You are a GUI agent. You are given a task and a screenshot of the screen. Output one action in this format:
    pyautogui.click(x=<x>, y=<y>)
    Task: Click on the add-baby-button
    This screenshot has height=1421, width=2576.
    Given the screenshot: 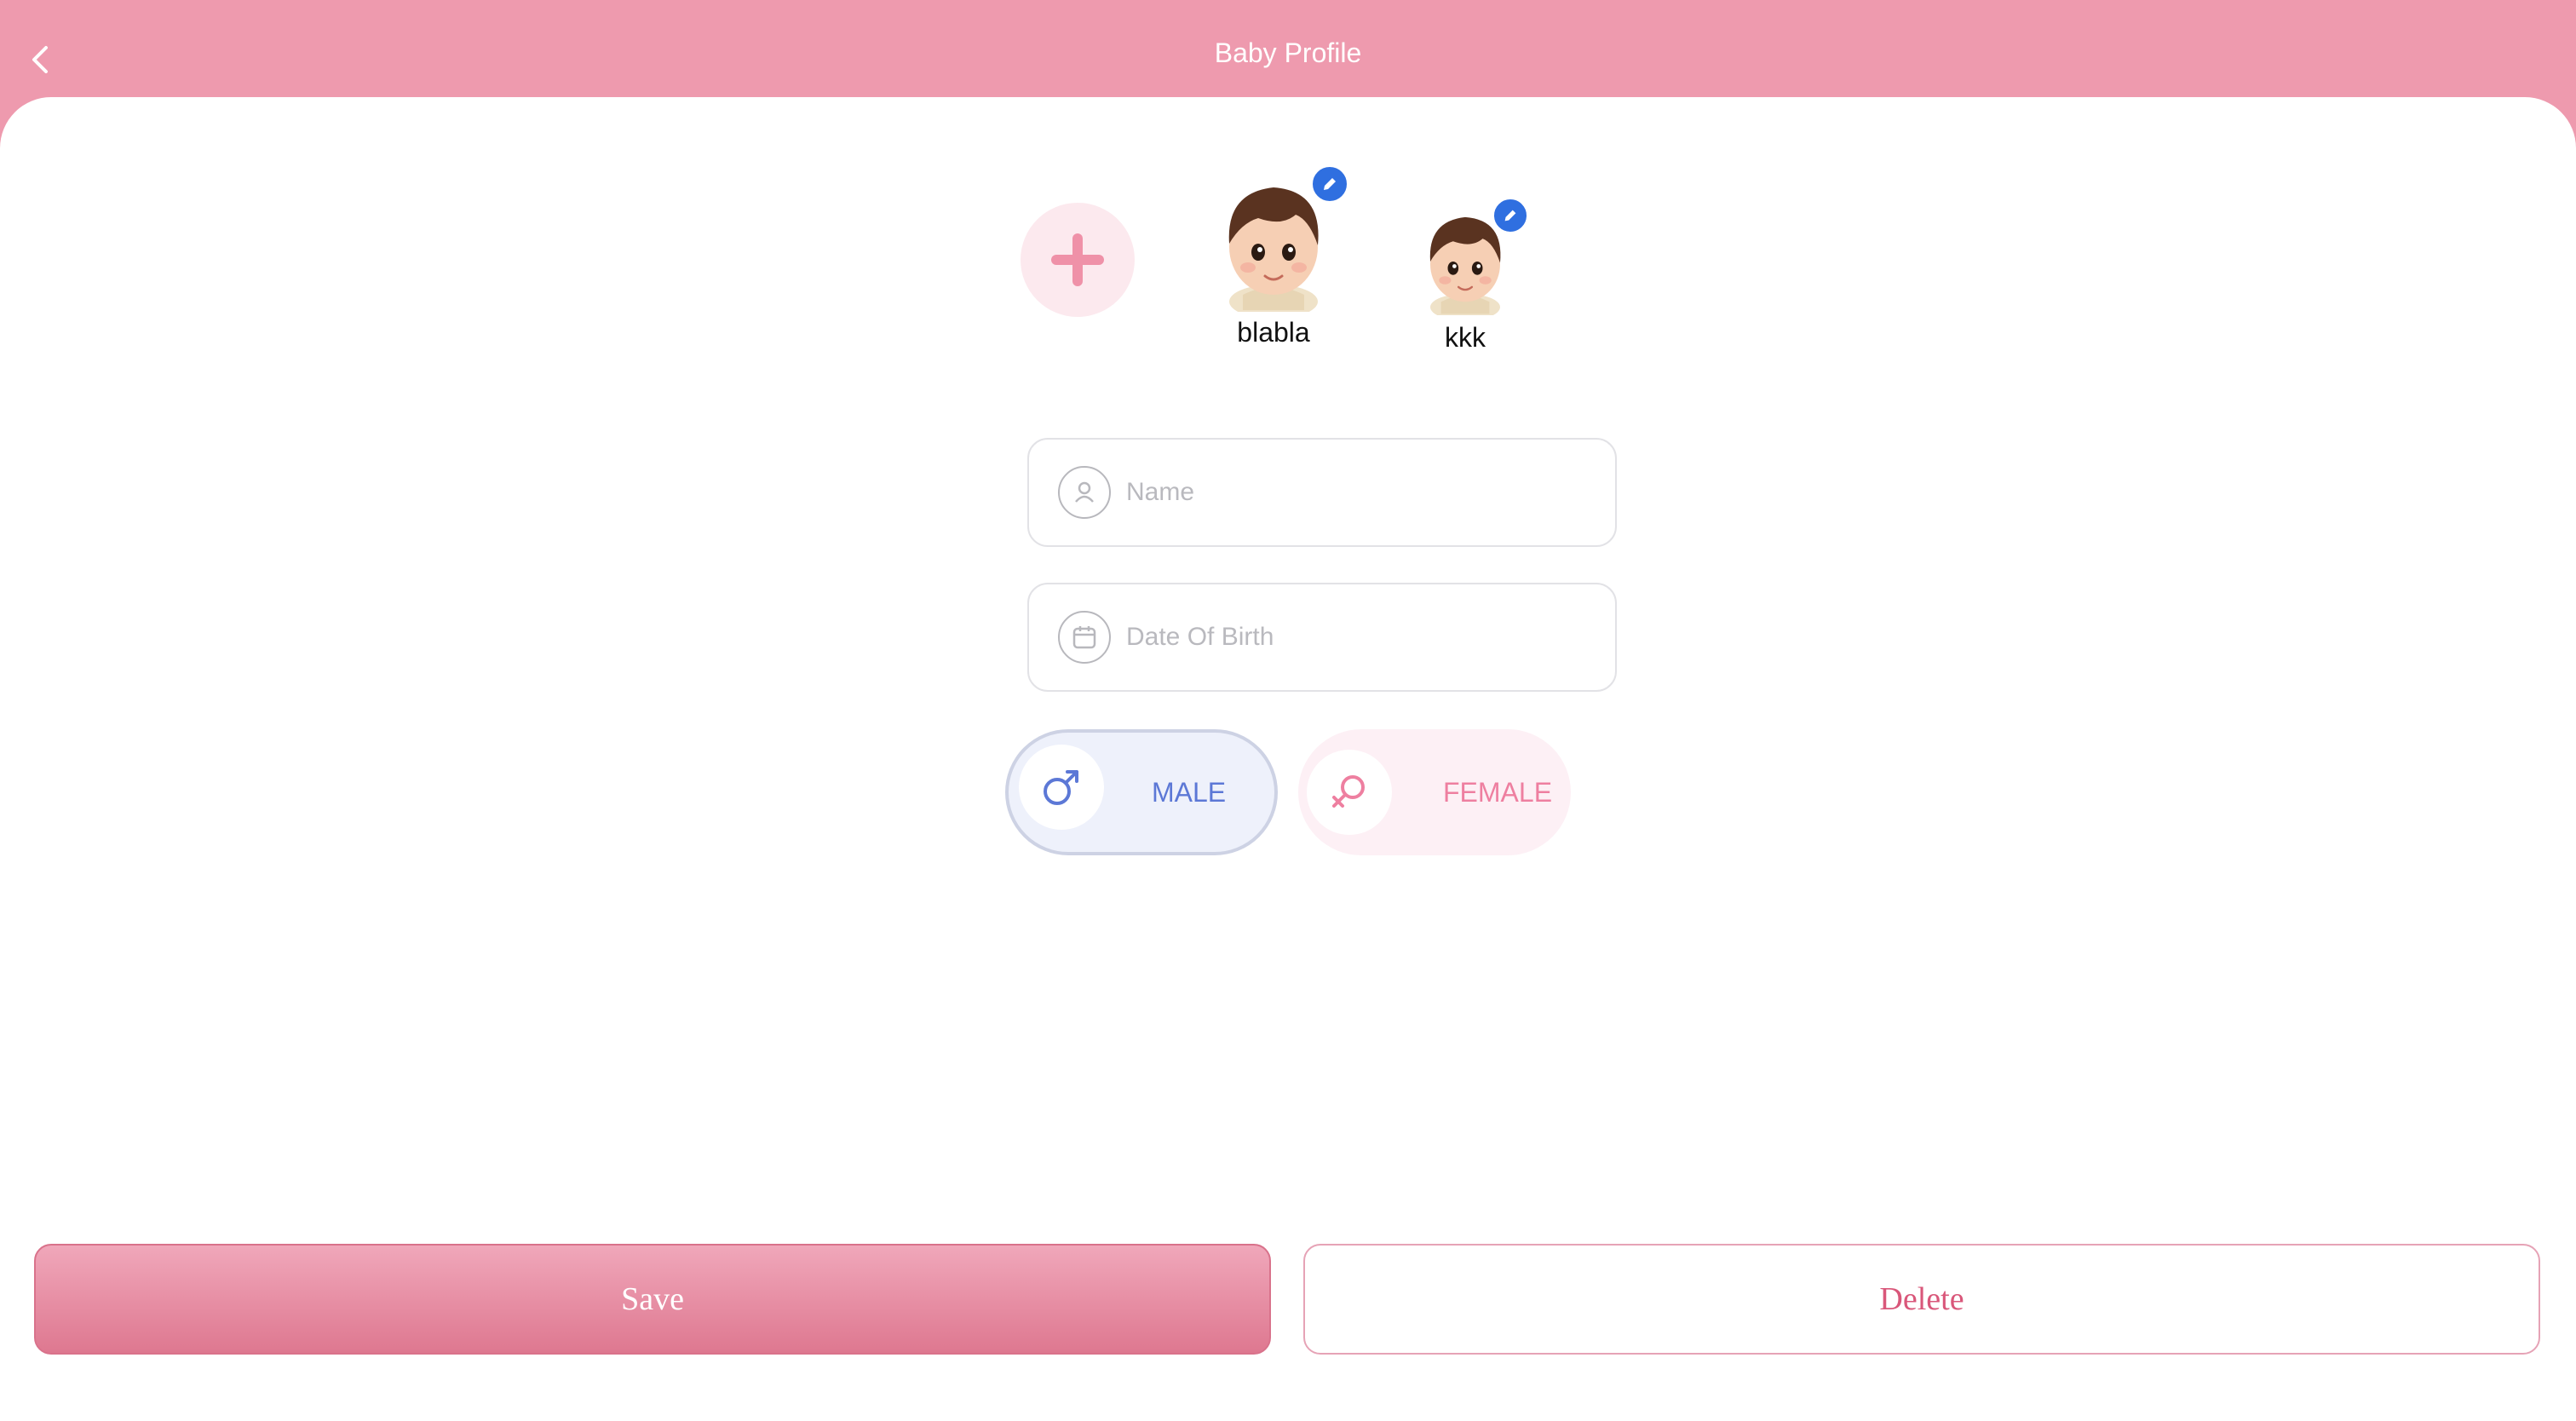 What is the action you would take?
    pyautogui.click(x=1078, y=260)
    